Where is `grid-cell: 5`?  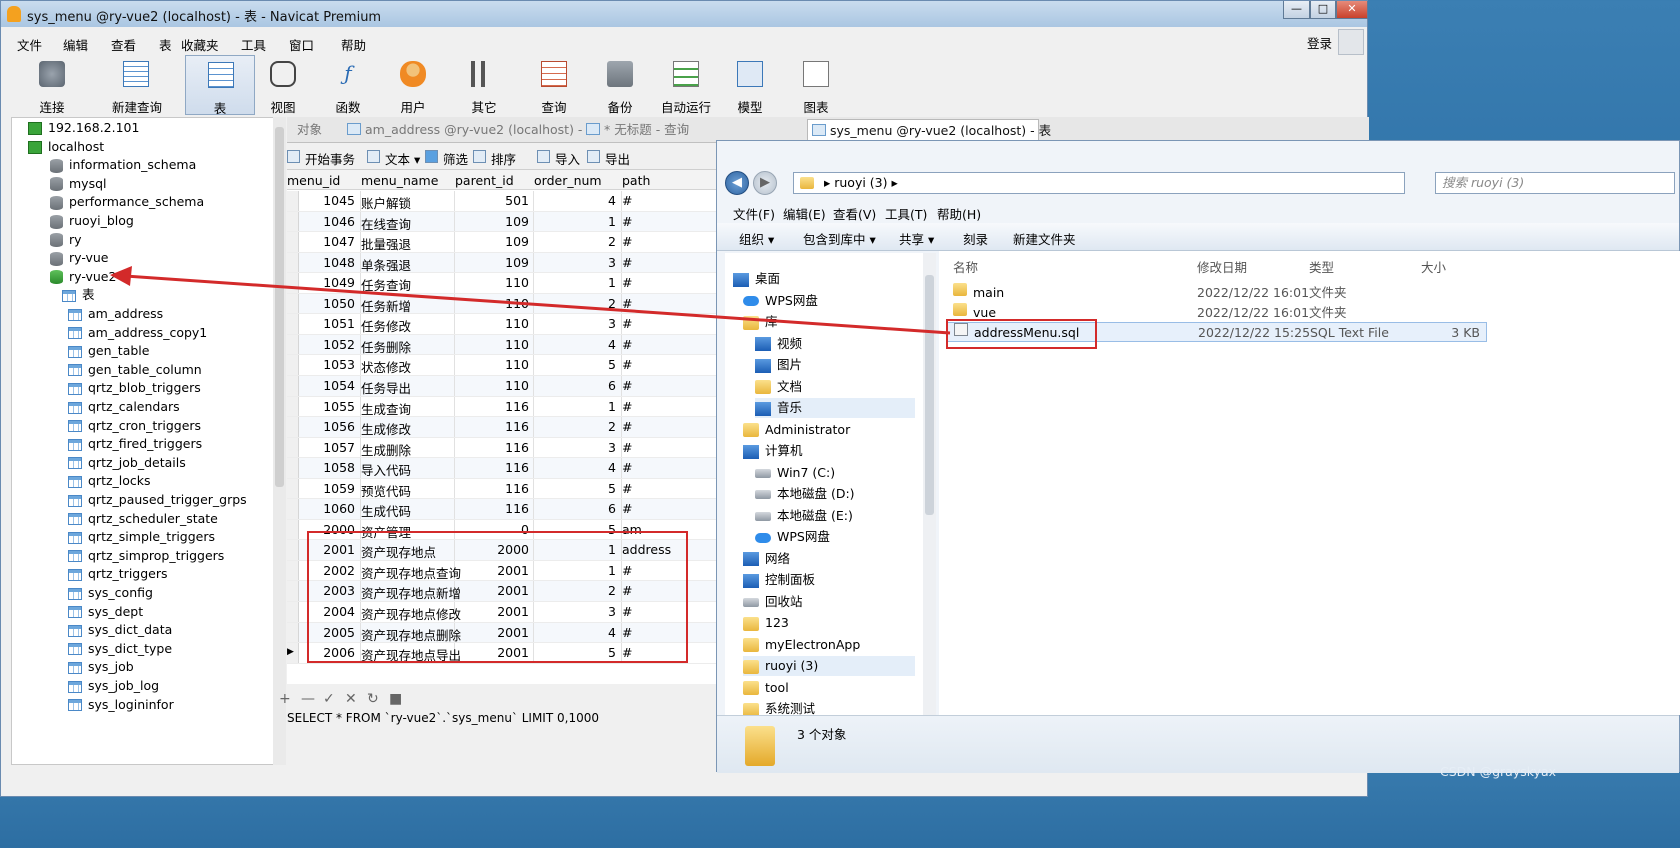
grid-cell: 5 is located at coordinates (575, 488).